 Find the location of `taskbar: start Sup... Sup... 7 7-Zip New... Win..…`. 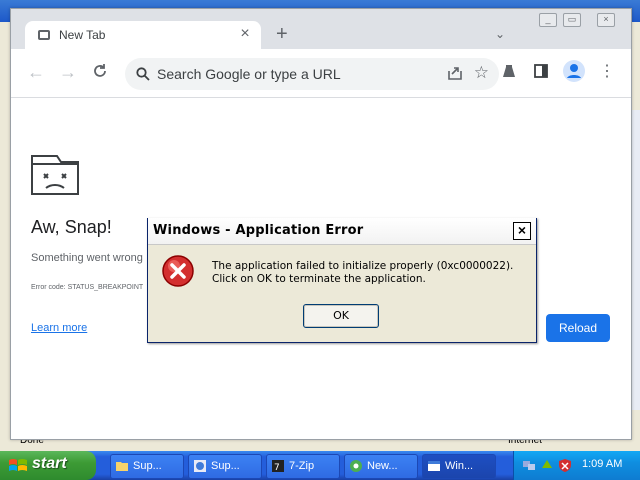

taskbar: start Sup... Sup... 7 7-Zip New... Win..… is located at coordinates (320, 465).